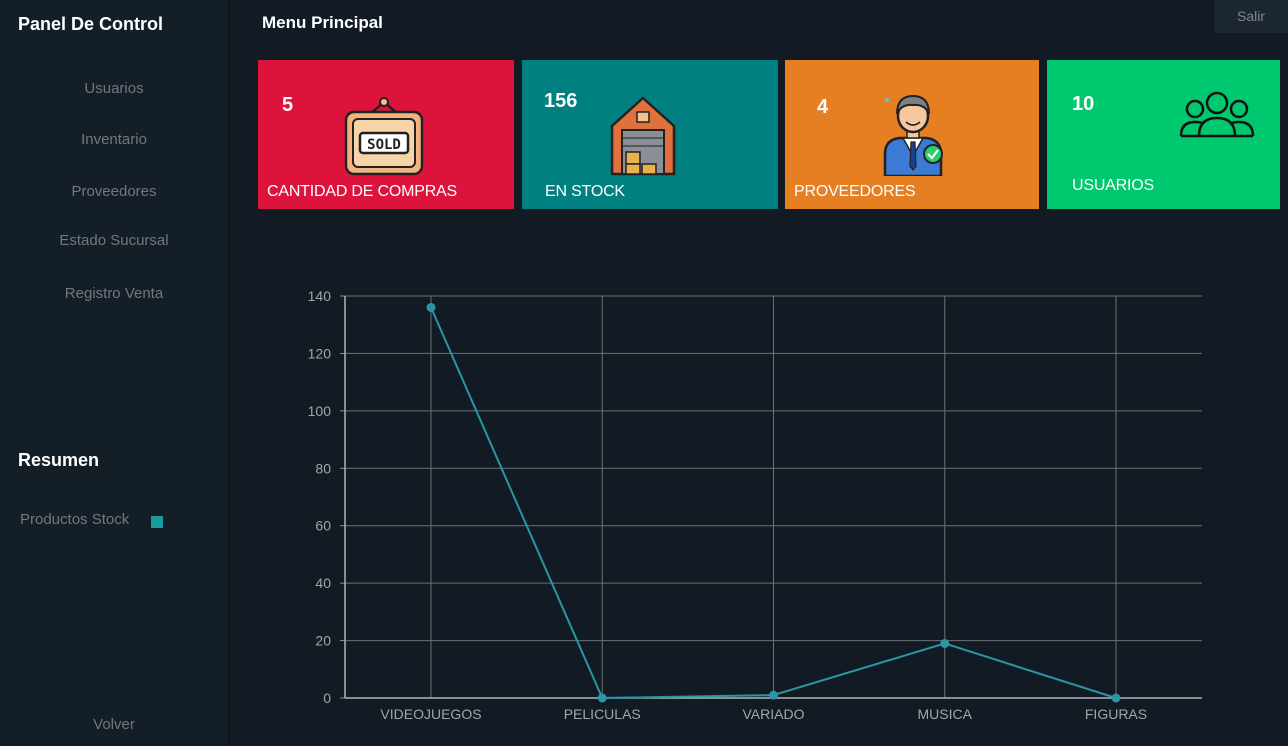 The height and width of the screenshot is (746, 1288). What do you see at coordinates (602, 714) in the screenshot?
I see `x-tick-label: PELICULAS` at bounding box center [602, 714].